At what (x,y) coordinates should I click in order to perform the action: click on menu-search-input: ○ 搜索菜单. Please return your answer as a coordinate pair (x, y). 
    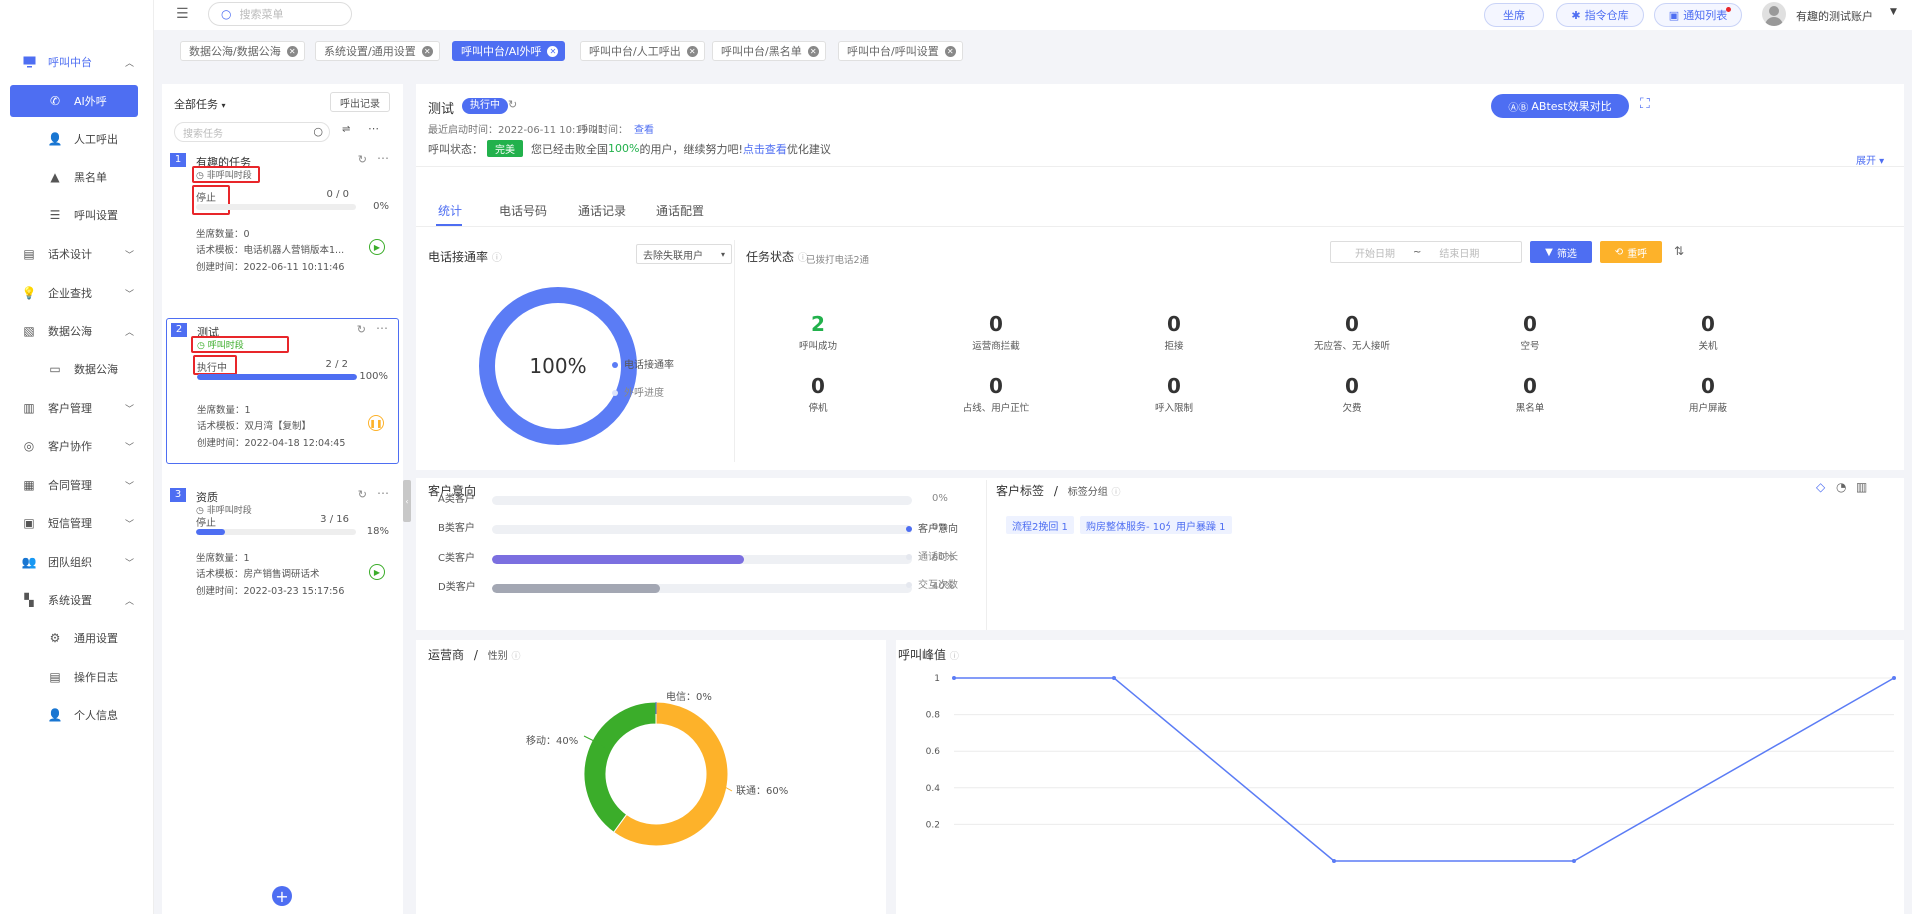
    Looking at the image, I should click on (280, 14).